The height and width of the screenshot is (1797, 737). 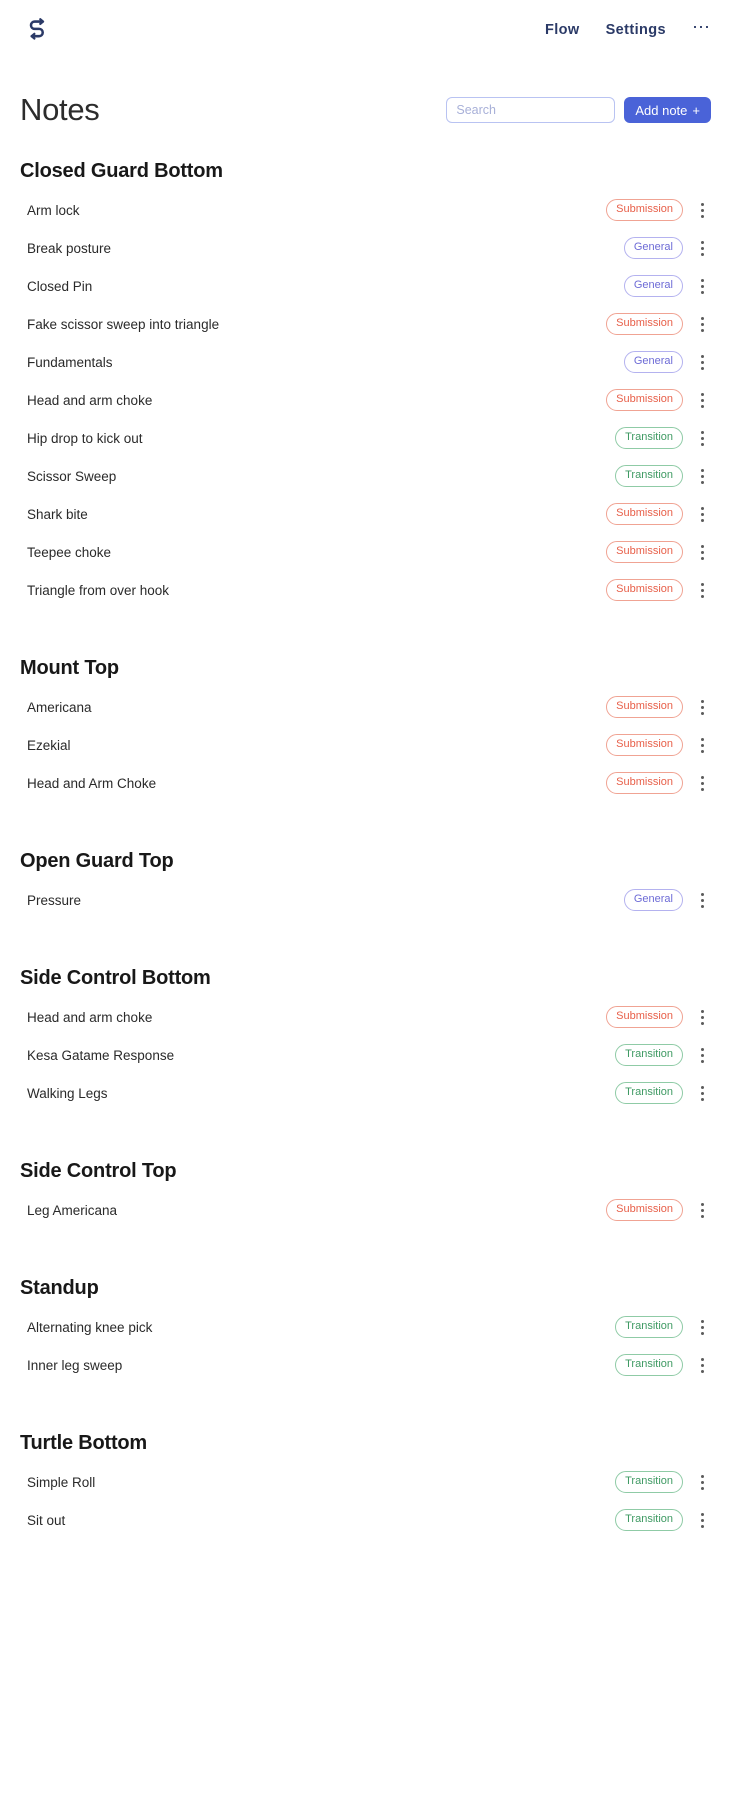 I want to click on note-name: Closed Pin, so click(x=60, y=286).